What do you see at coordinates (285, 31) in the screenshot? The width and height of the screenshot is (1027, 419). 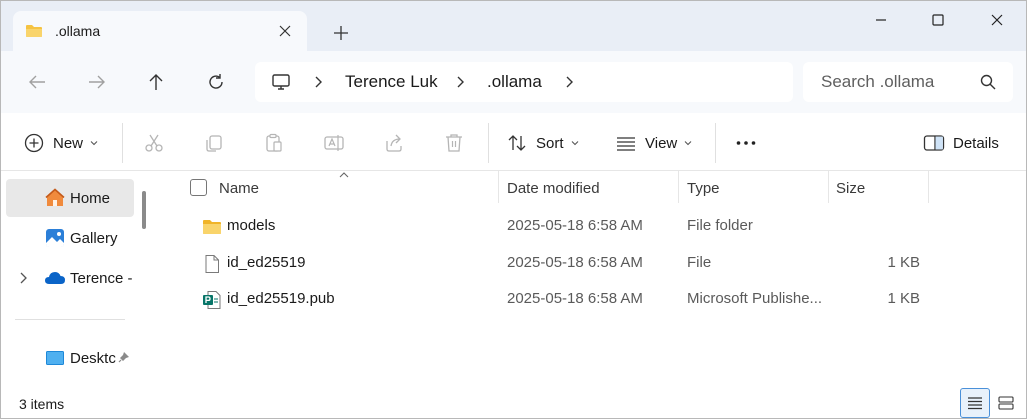 I see `close-icon` at bounding box center [285, 31].